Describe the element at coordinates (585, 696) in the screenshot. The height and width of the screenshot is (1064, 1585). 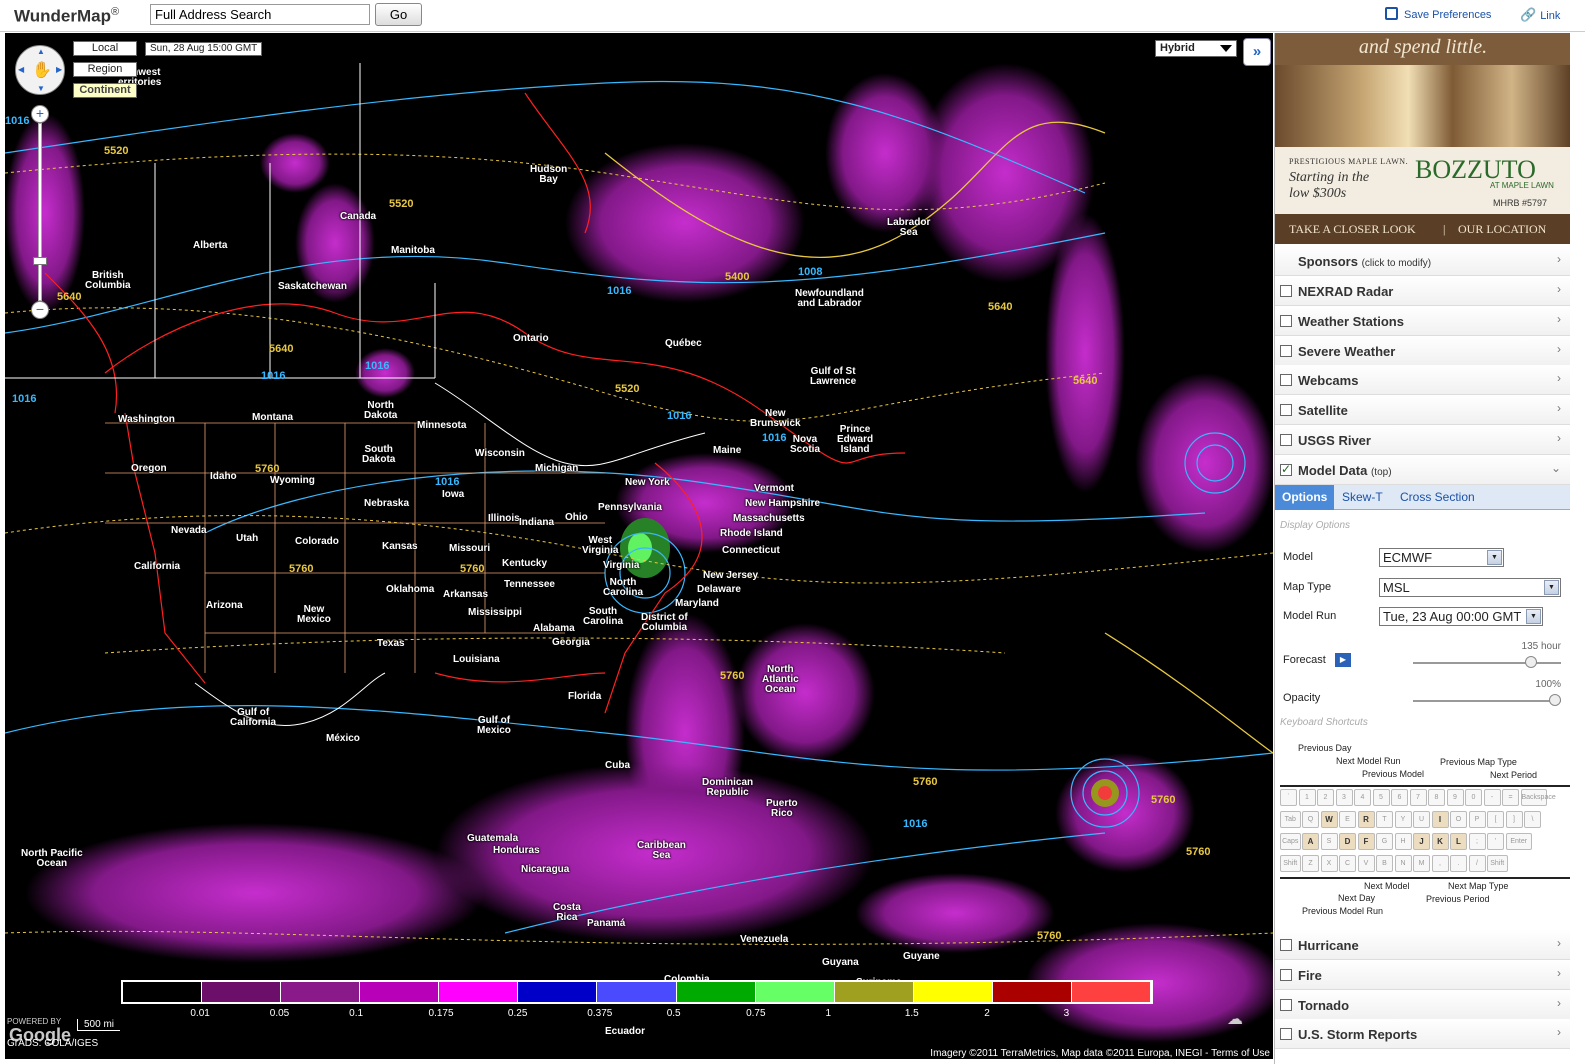
I see `map-label: Florida` at that location.